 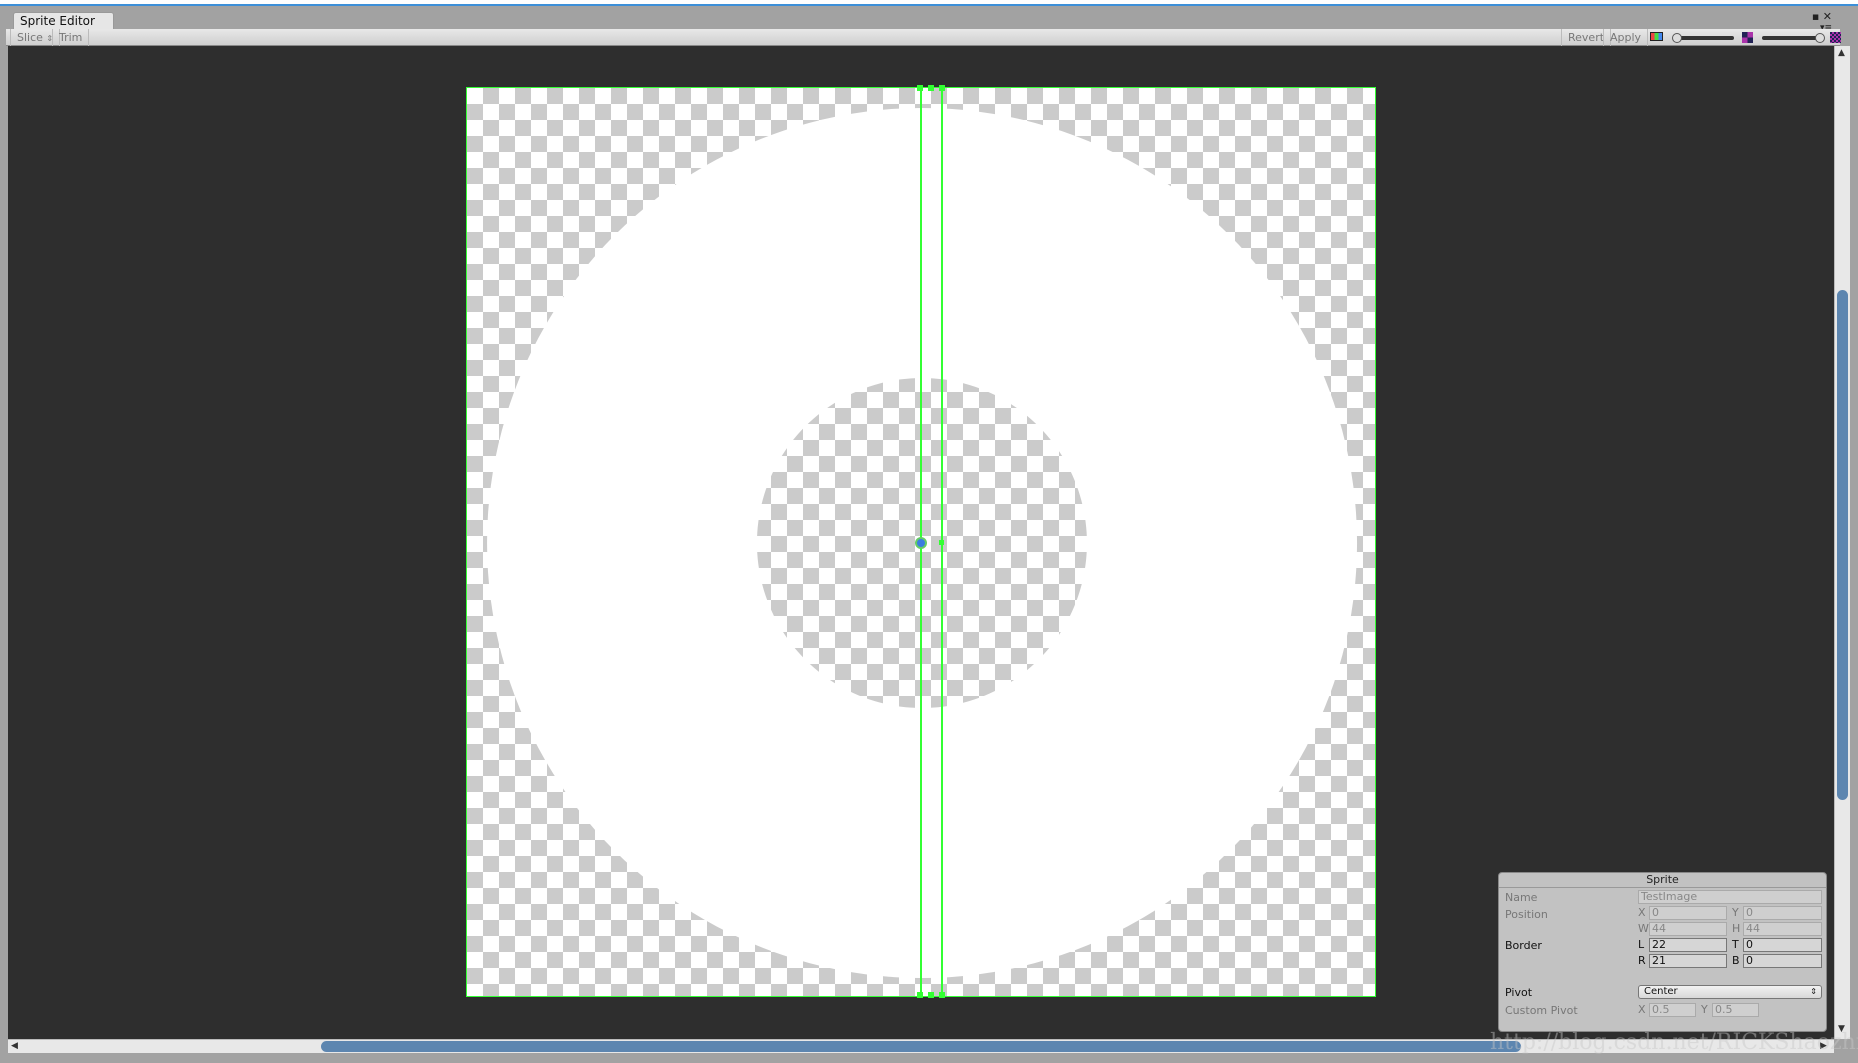 I want to click on custom-pivot-label: Custom Pivot, so click(x=1541, y=1010).